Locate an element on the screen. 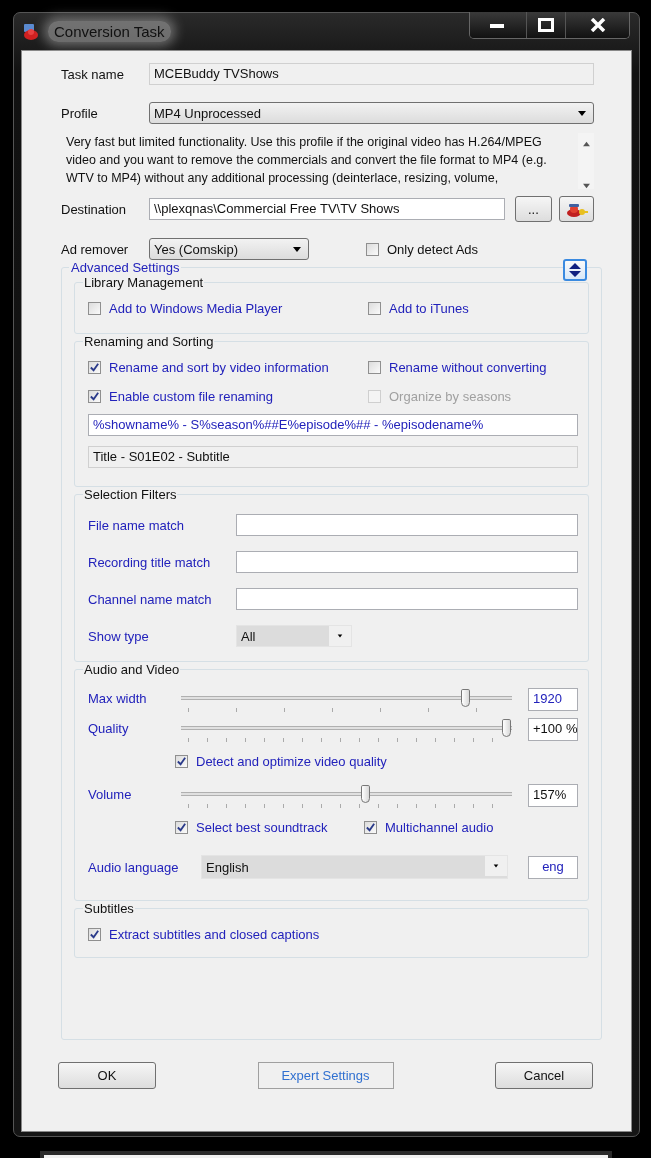 This screenshot has height=1158, width=651. group-title: Advanced Settings is located at coordinates (125, 267).